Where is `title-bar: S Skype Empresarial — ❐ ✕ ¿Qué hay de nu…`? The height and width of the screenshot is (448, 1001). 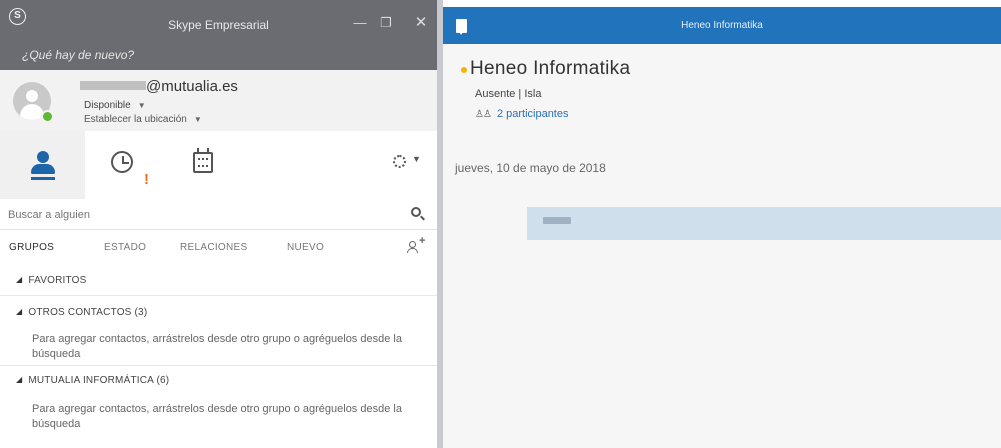
title-bar: S Skype Empresarial — ❐ ✕ ¿Qué hay de nu… is located at coordinates (218, 35).